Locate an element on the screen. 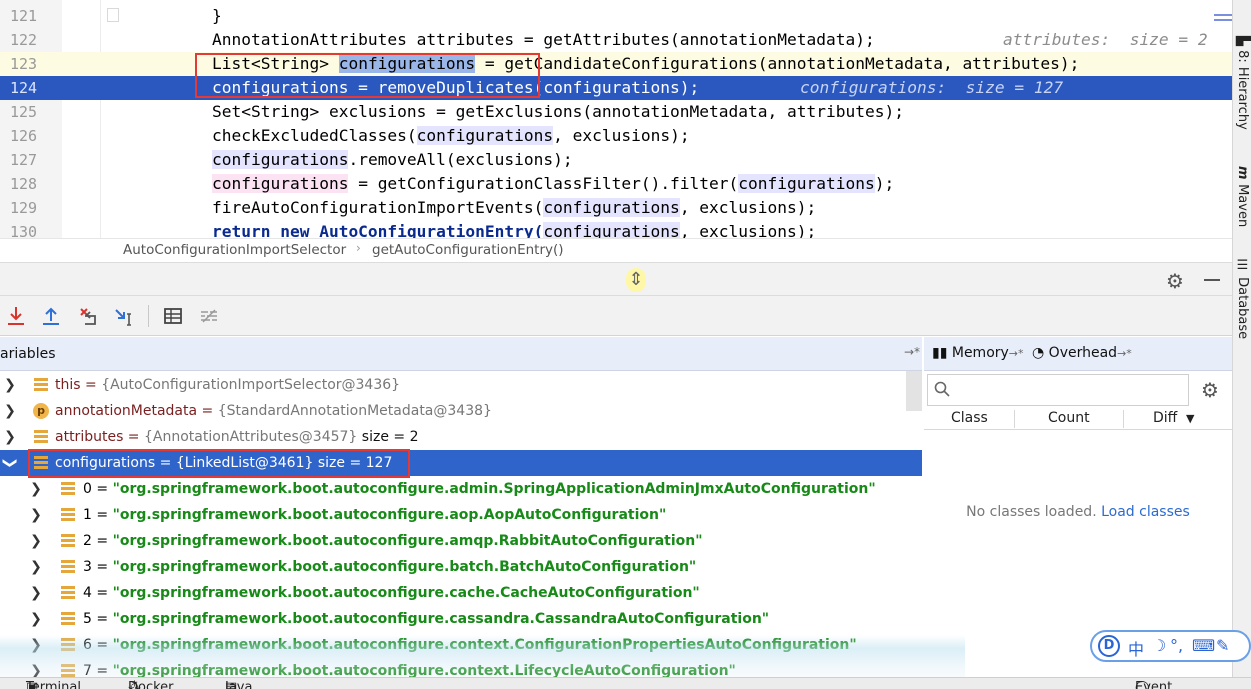 The height and width of the screenshot is (689, 1251). resize-handle-icon: ⇕ is located at coordinates (636, 280).